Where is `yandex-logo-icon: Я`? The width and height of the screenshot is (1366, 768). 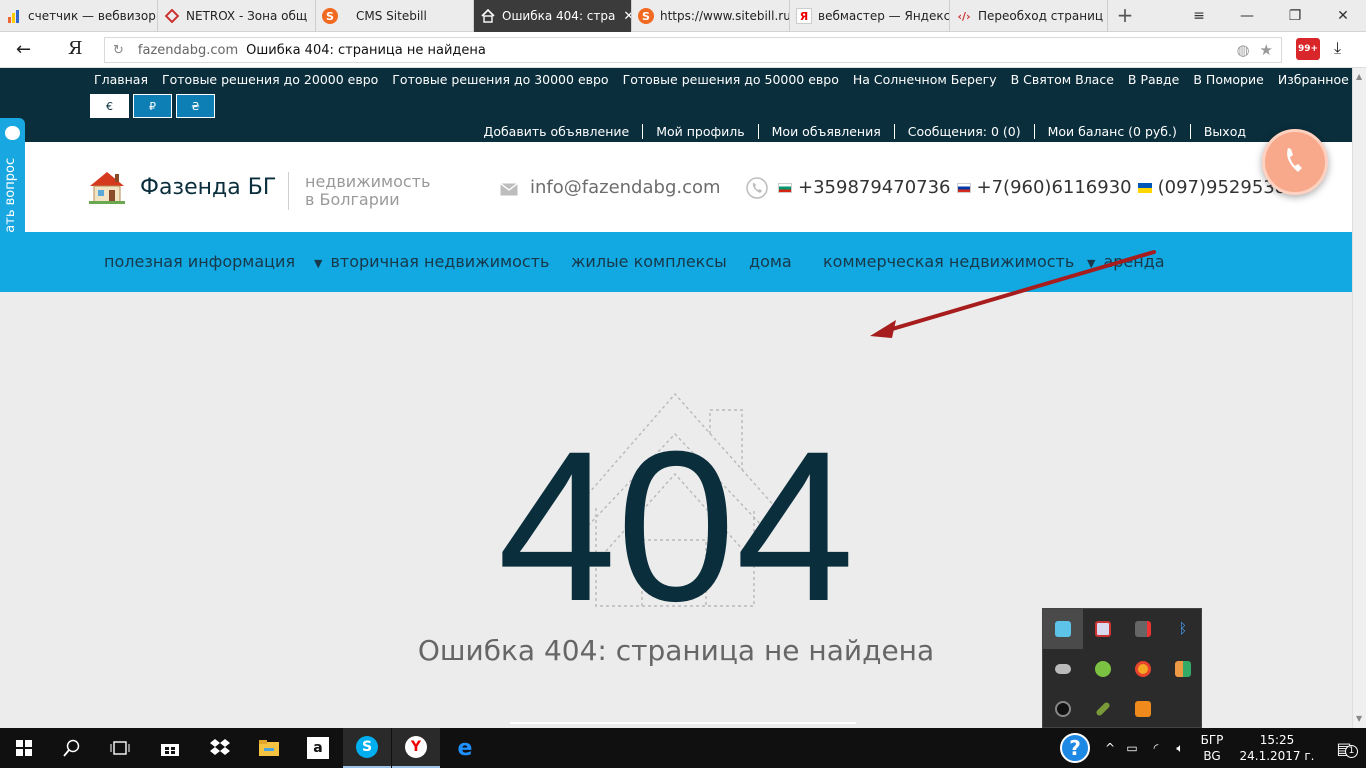 yandex-logo-icon: Я is located at coordinates (75, 48).